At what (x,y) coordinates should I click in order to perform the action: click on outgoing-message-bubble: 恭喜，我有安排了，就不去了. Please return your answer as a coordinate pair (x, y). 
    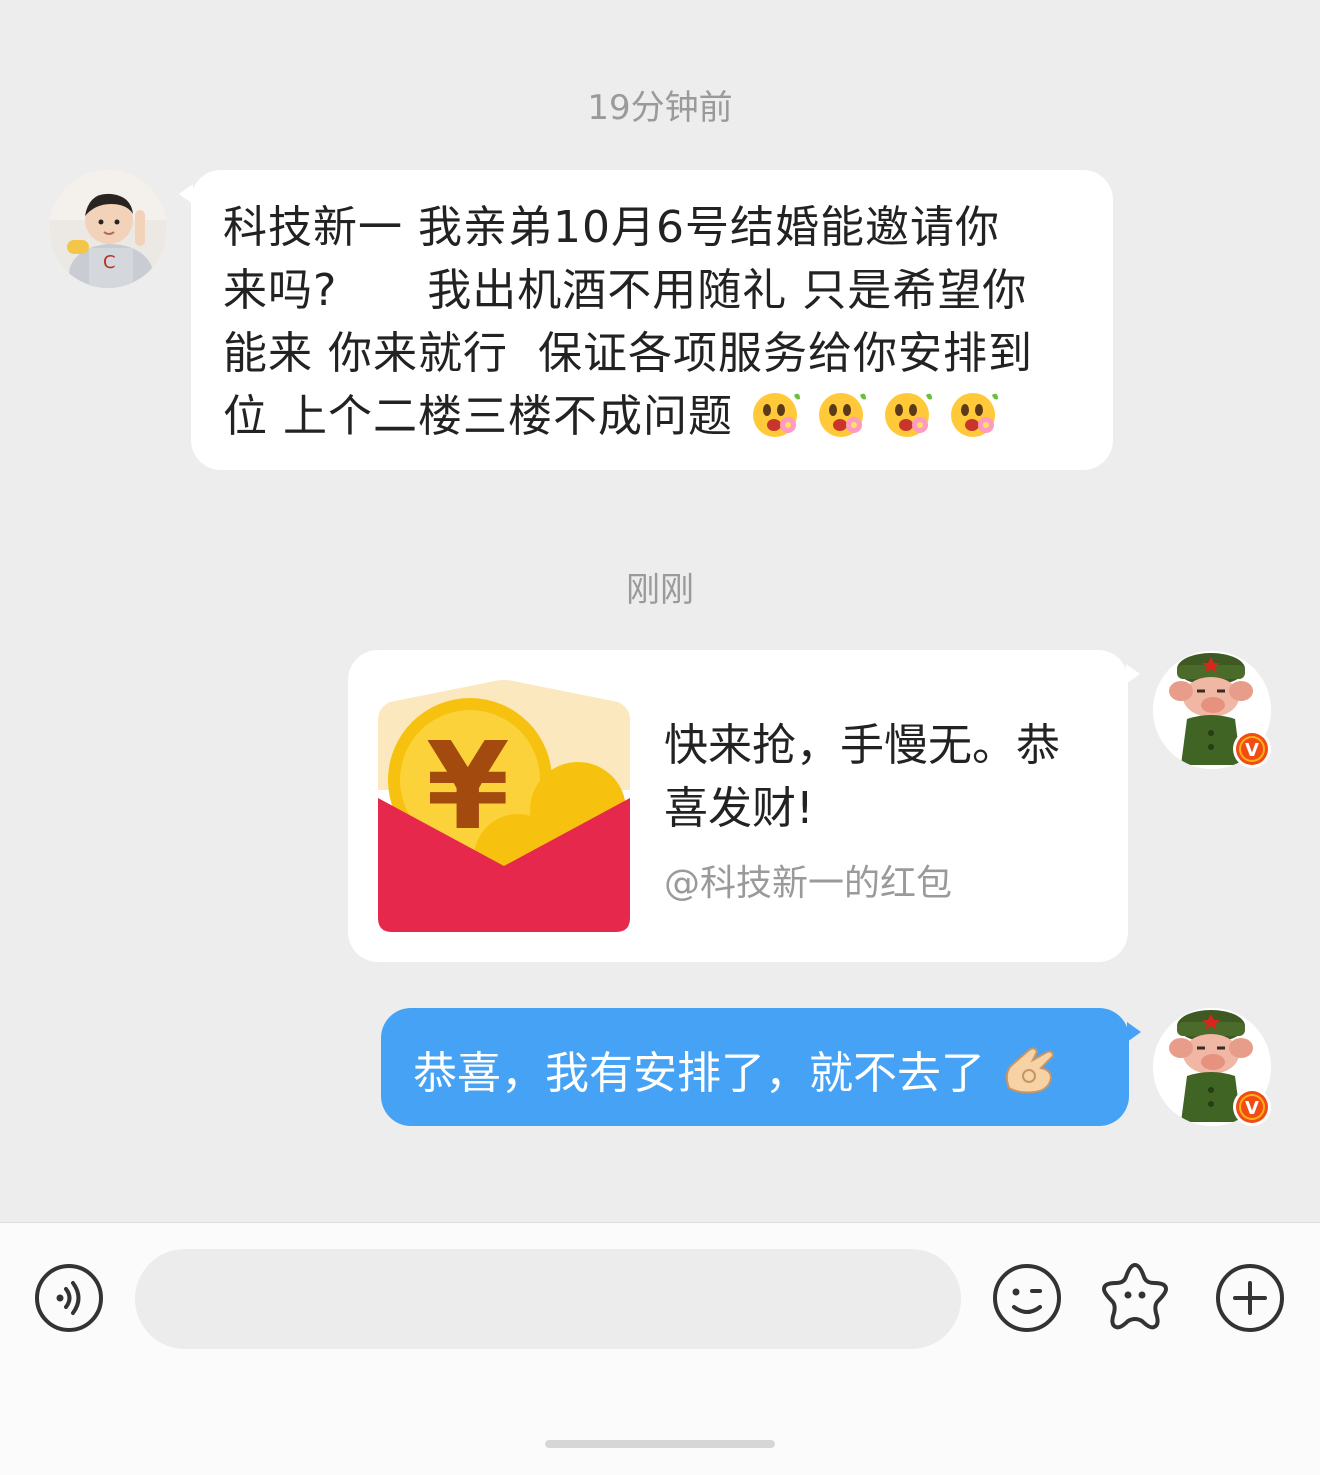
    Looking at the image, I should click on (761, 1067).